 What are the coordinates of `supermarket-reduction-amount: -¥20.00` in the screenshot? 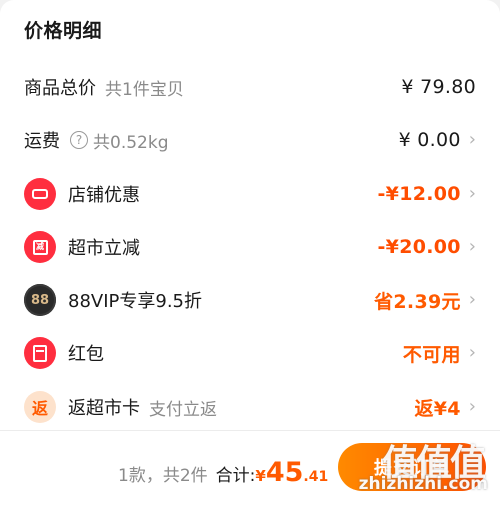 It's located at (419, 247).